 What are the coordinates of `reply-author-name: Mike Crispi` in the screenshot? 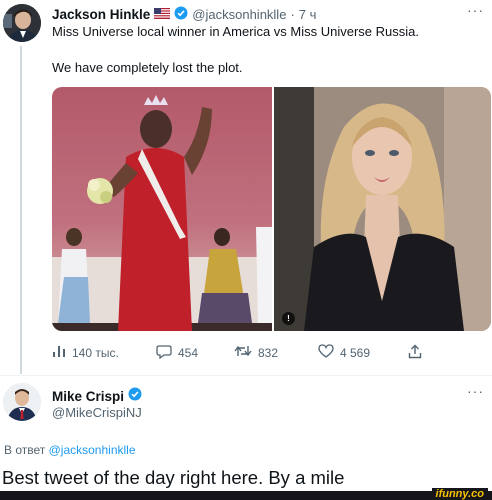 It's located at (88, 396).